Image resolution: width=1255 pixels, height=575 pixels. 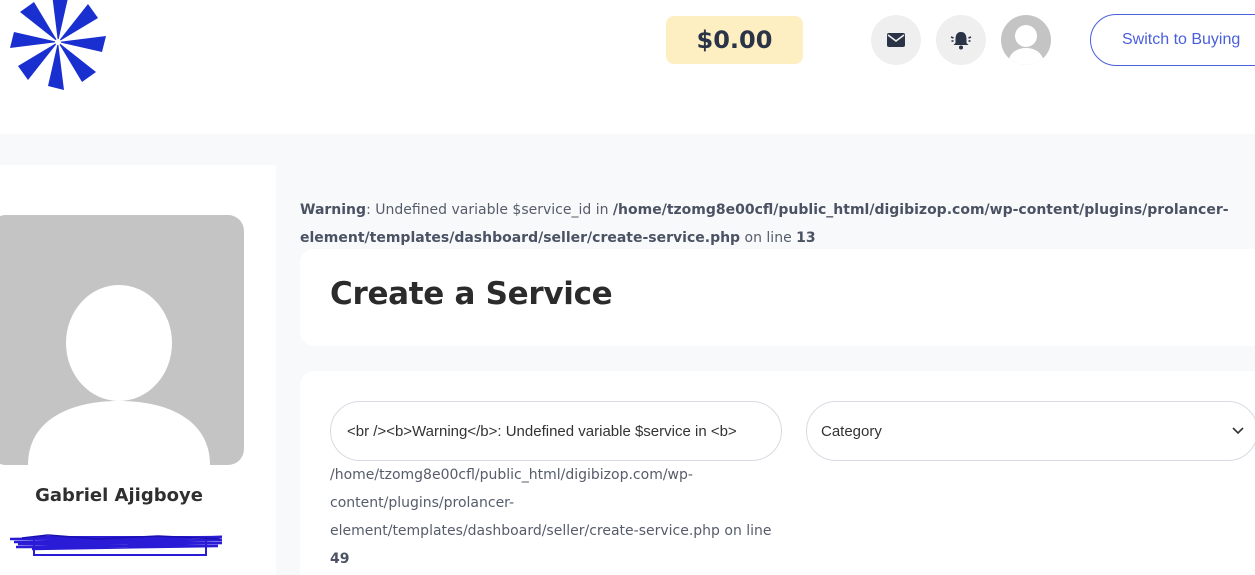 What do you see at coordinates (851, 431) in the screenshot?
I see `category-select-value: Category` at bounding box center [851, 431].